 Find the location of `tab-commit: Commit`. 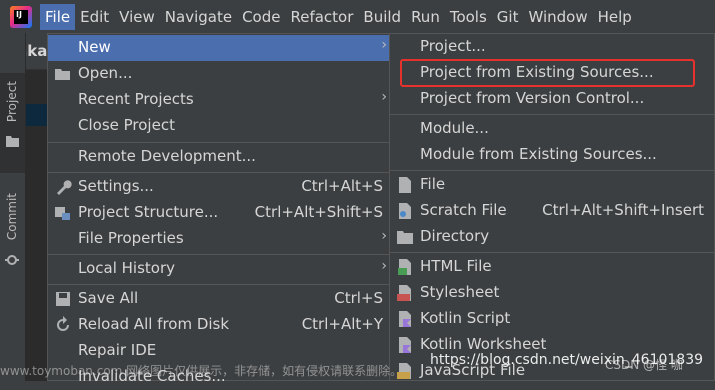

tab-commit: Commit is located at coordinates (12, 233).